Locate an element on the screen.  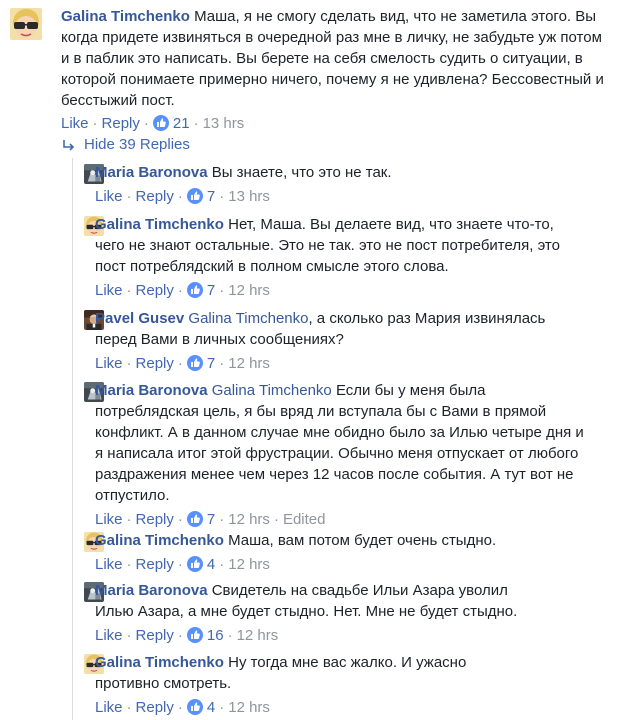
reply-text: Маша, вам потом будет очень стыдно. is located at coordinates (362, 540).